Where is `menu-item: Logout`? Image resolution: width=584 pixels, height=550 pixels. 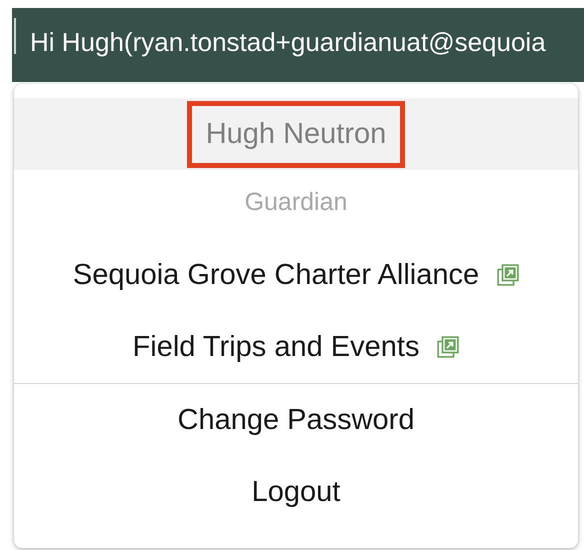
menu-item: Logout is located at coordinates (296, 492).